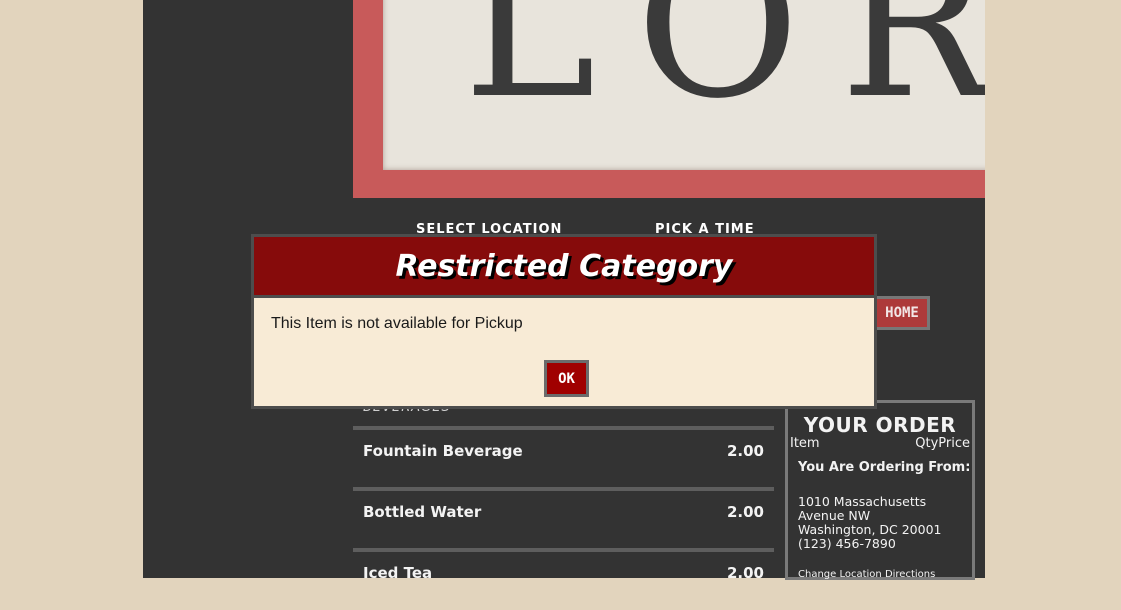 The width and height of the screenshot is (1121, 610). What do you see at coordinates (942, 443) in the screenshot?
I see `order-col-qty-price: QtyPrice` at bounding box center [942, 443].